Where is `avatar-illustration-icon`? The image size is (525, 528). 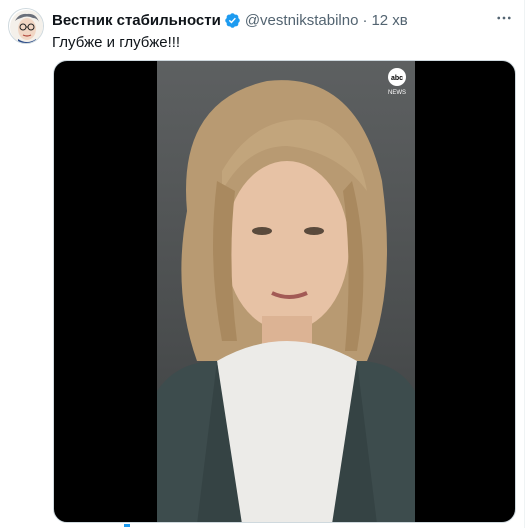
avatar-illustration-icon is located at coordinates (26, 26).